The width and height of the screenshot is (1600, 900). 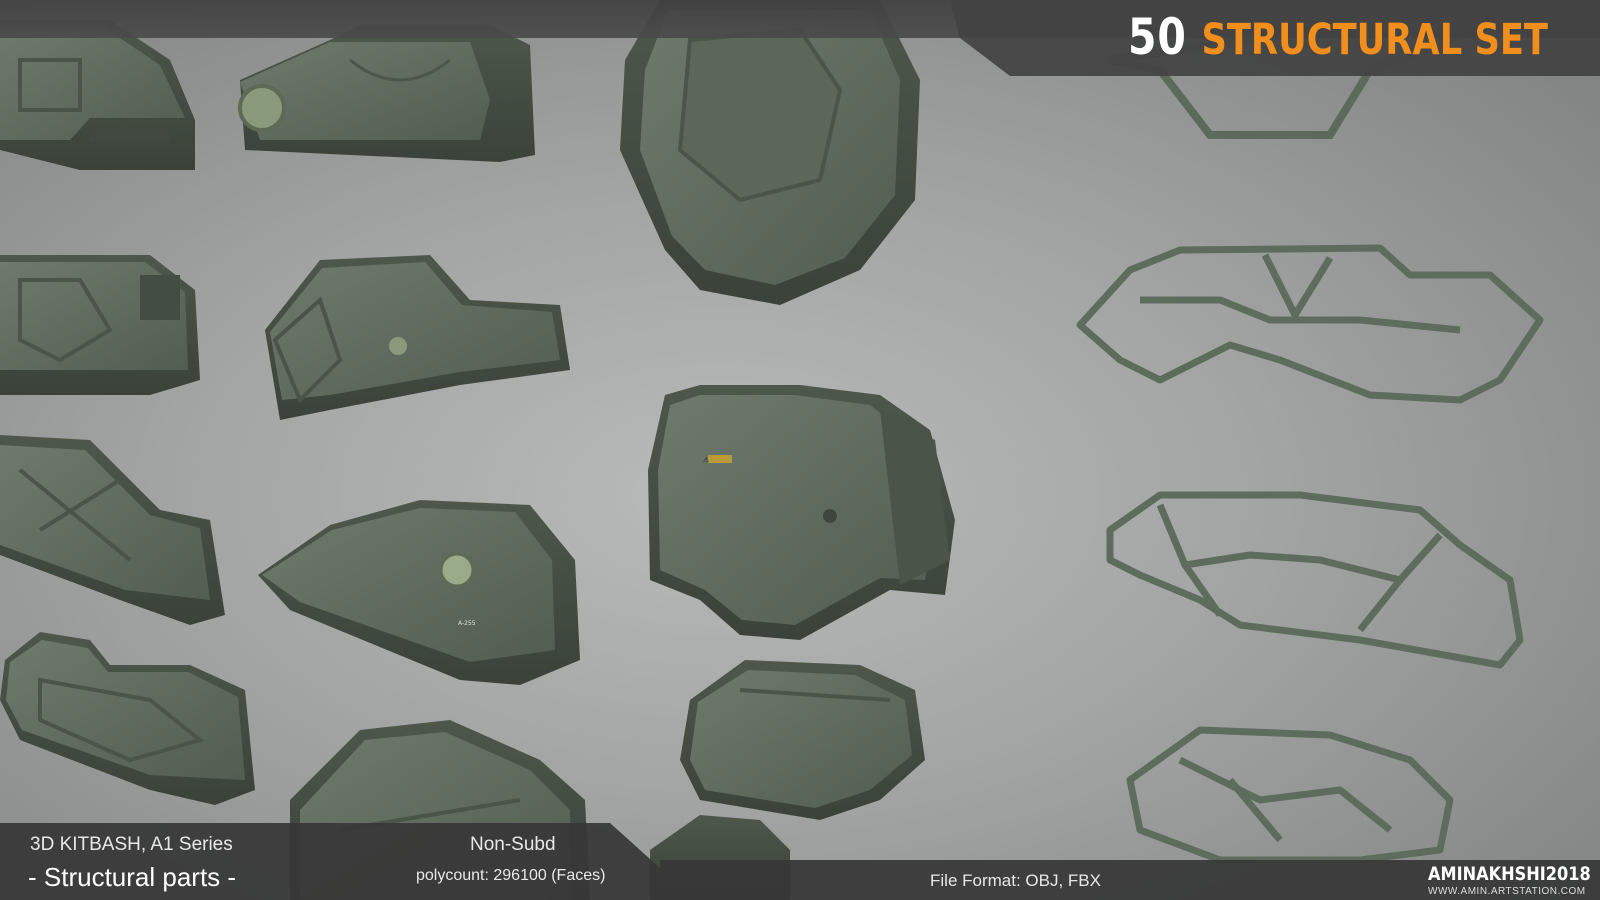 What do you see at coordinates (132, 877) in the screenshot?
I see `category-label: - Structural parts -` at bounding box center [132, 877].